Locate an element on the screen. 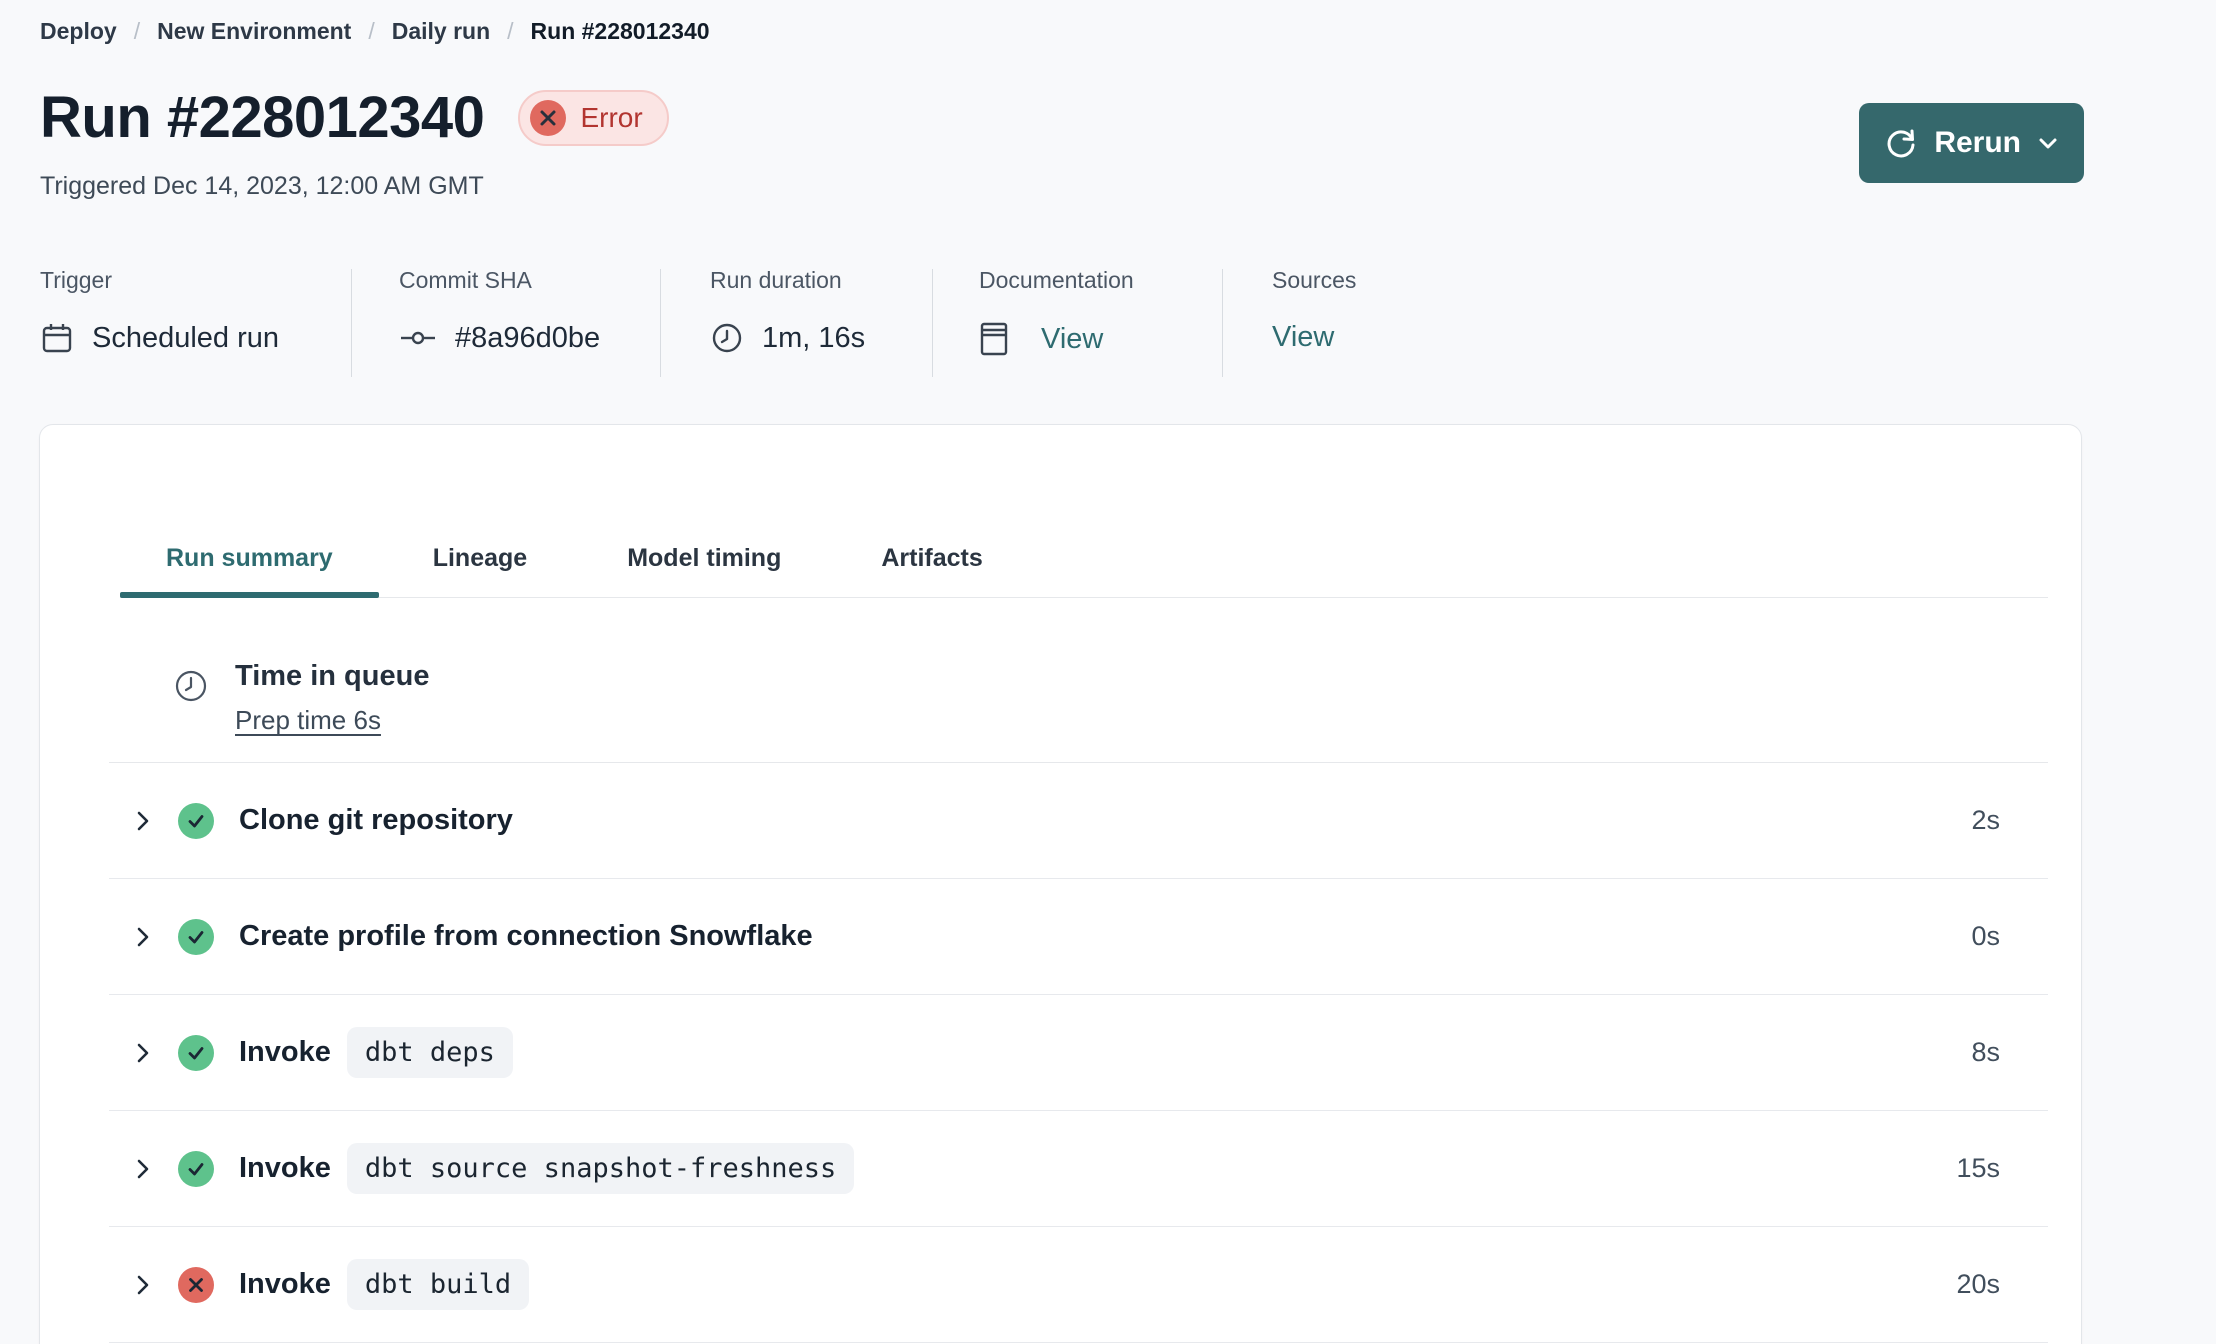 The height and width of the screenshot is (1344, 2216). tab-model-timing: Model timing is located at coordinates (704, 561).